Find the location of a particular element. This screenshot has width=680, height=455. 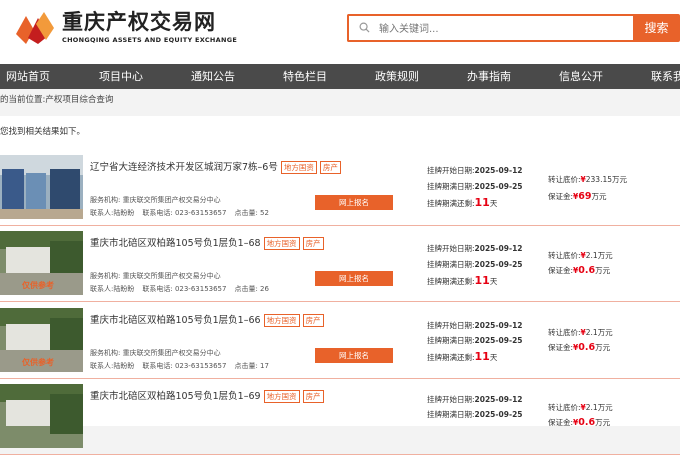

parking-photo-icon is located at coordinates (41, 416).